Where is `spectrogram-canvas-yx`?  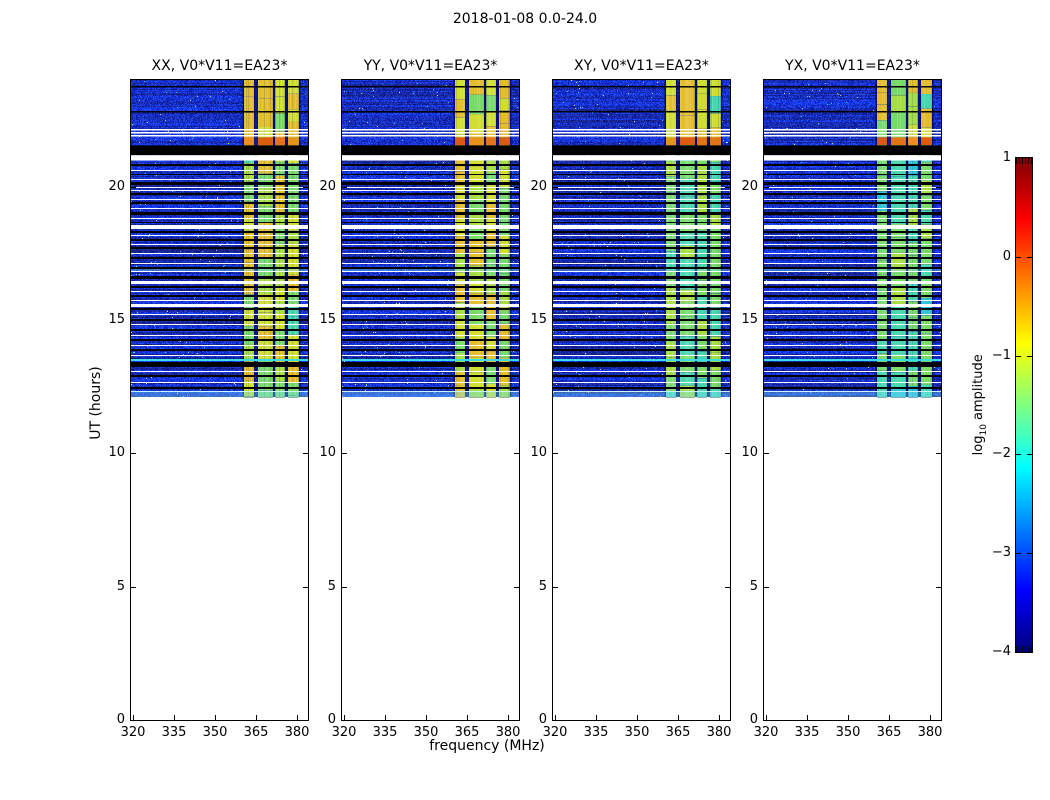 spectrogram-canvas-yx is located at coordinates (852, 400).